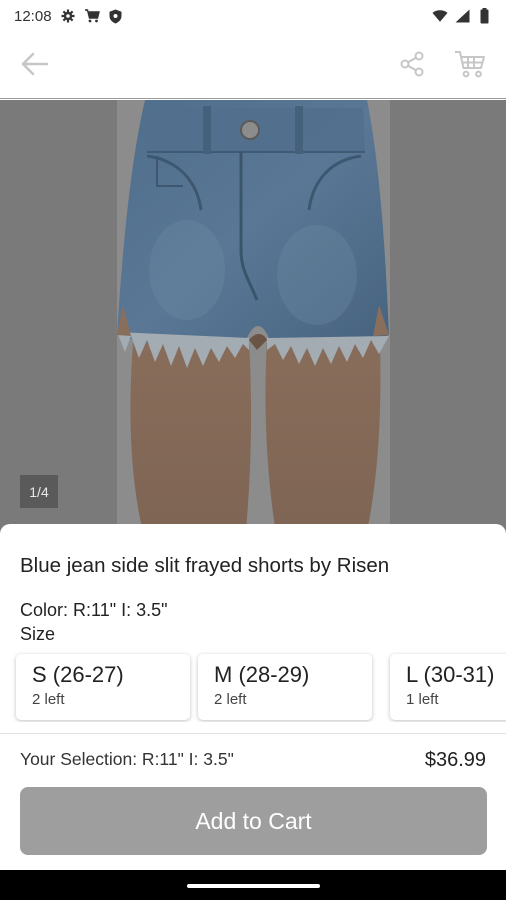 The width and height of the screenshot is (506, 900). I want to click on gear-icon, so click(68, 16).